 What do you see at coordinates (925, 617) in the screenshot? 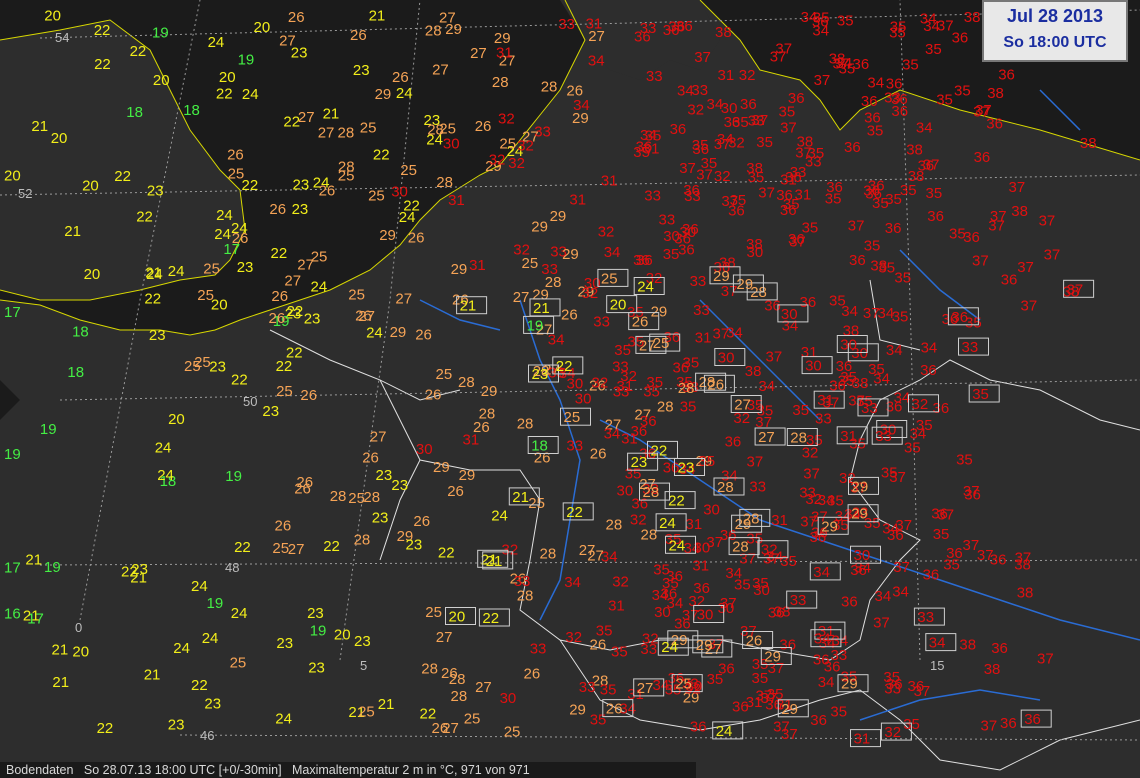
I see `boxed-station-value: 33` at bounding box center [925, 617].